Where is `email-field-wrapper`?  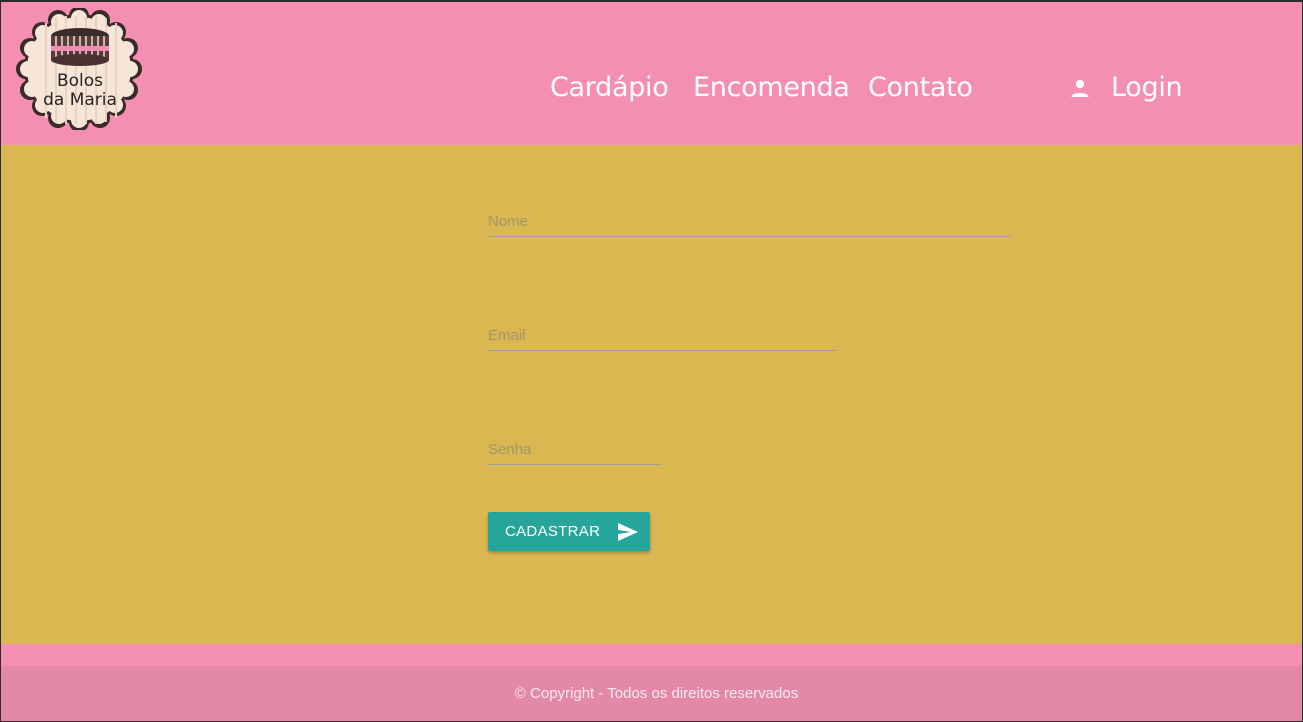 email-field-wrapper is located at coordinates (662, 336).